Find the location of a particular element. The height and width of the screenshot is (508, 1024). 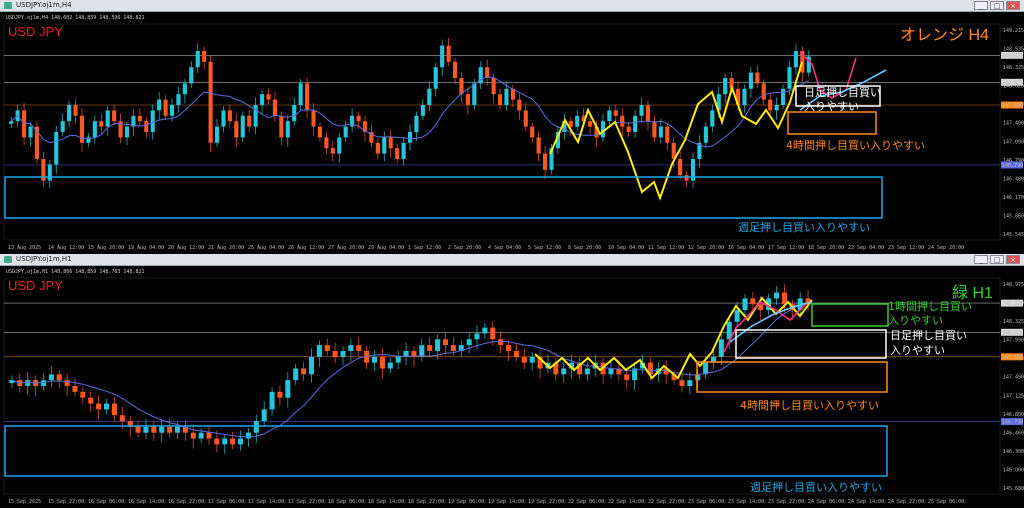

date-tick-label: 10 Sep 04:00 is located at coordinates (626, 248).